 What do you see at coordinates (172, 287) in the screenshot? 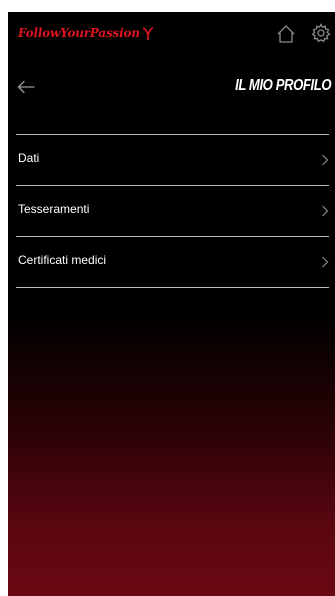
I see `divider` at bounding box center [172, 287].